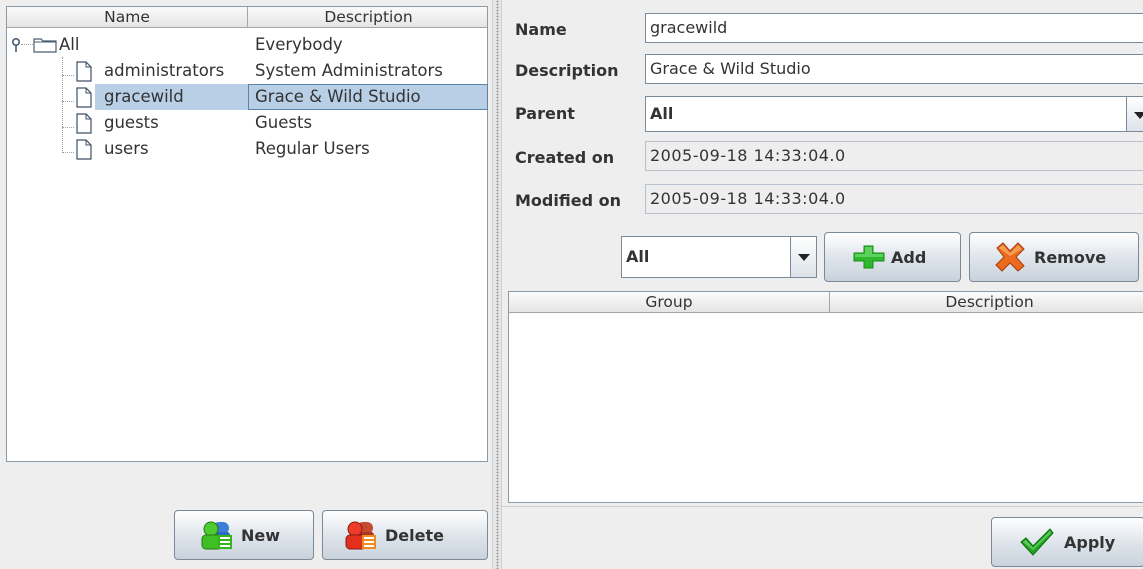 The width and height of the screenshot is (1143, 569). What do you see at coordinates (131, 122) in the screenshot?
I see `tree-item-name: guests` at bounding box center [131, 122].